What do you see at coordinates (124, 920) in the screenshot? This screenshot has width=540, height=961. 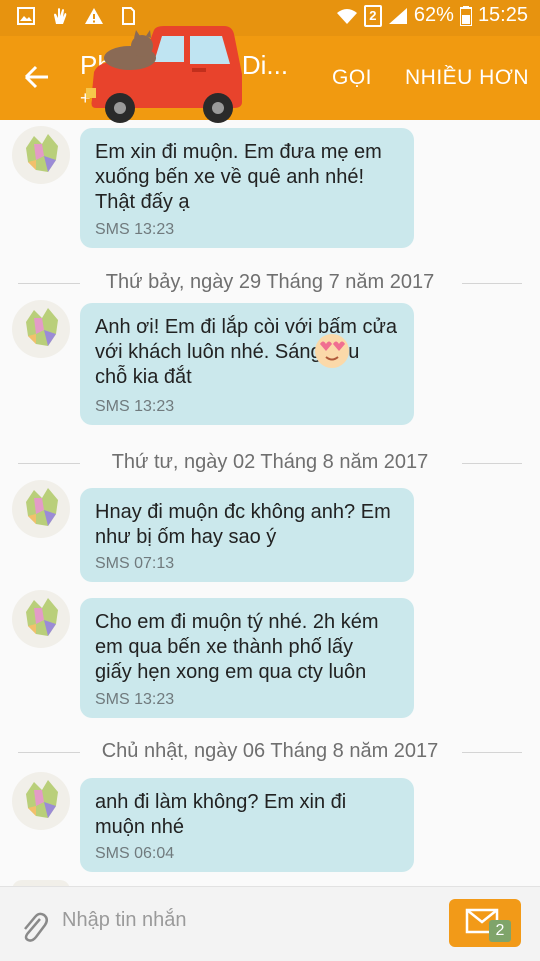 I see `message-input: Nhập tin nhắn` at bounding box center [124, 920].